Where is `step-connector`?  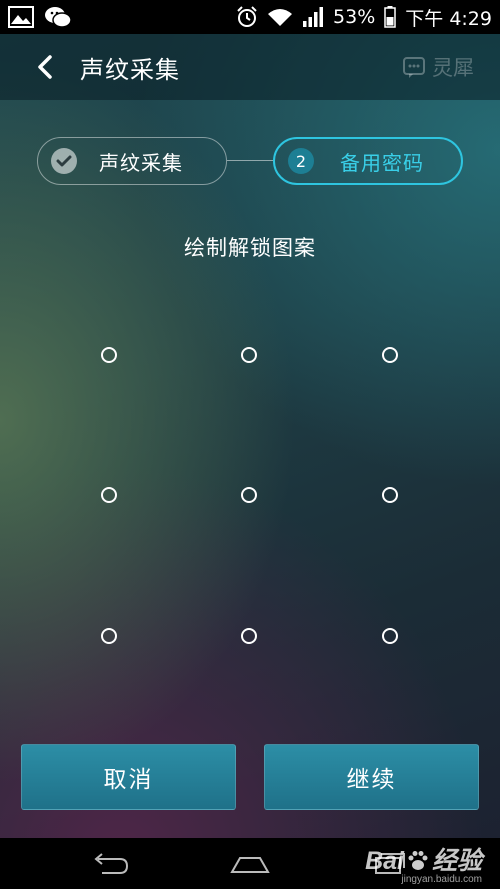
step-connector is located at coordinates (250, 160).